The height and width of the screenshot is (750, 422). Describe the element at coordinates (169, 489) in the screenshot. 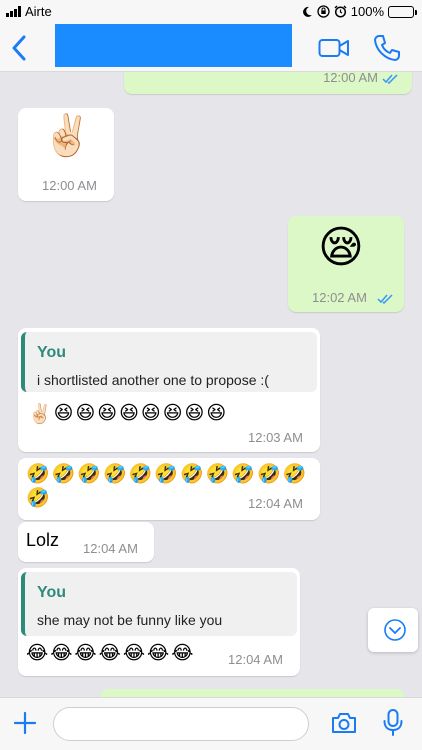

I see `message-bubble-incoming: 🤣 🤣 🤣 🤣 🤣 🤣 🤣 🤣 🤣 🤣 🤣 🤣 12:04 AM` at that location.